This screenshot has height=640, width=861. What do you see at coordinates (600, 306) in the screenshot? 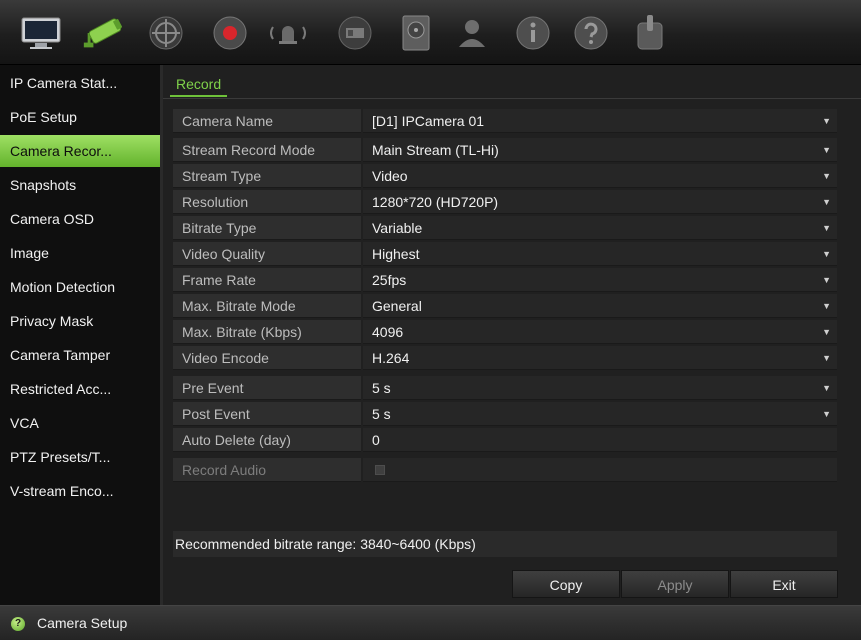
I see `max-bitrate-mode-select: General ▼` at bounding box center [600, 306].